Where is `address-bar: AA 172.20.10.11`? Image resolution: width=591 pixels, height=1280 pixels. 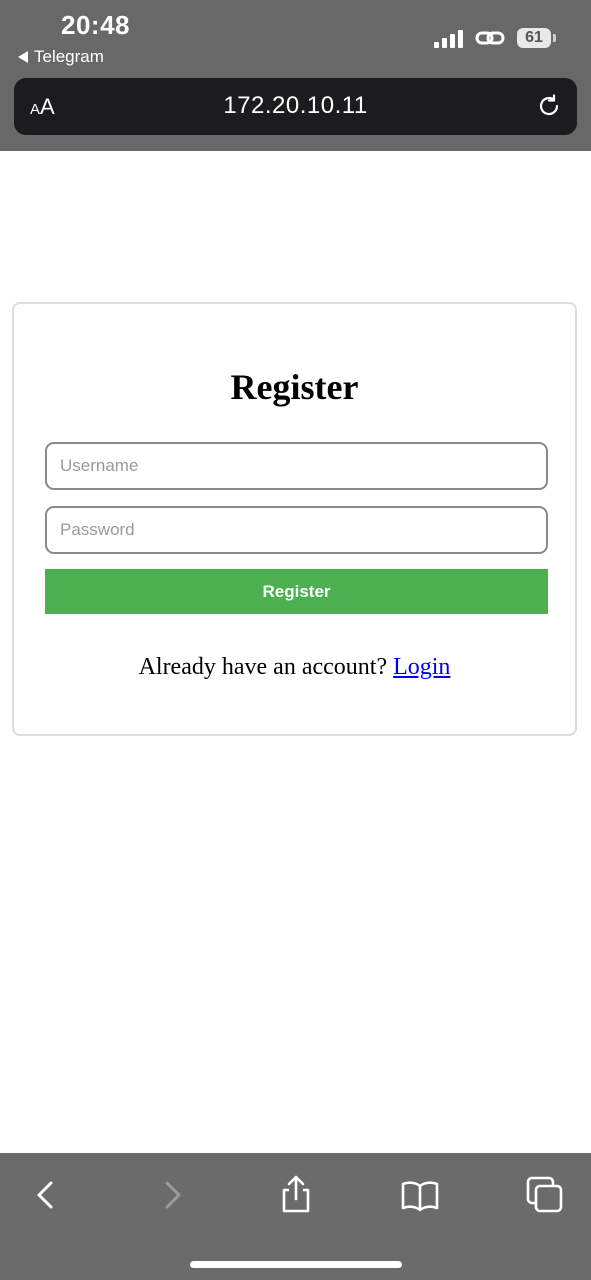
address-bar: AA 172.20.10.11 is located at coordinates (295, 106).